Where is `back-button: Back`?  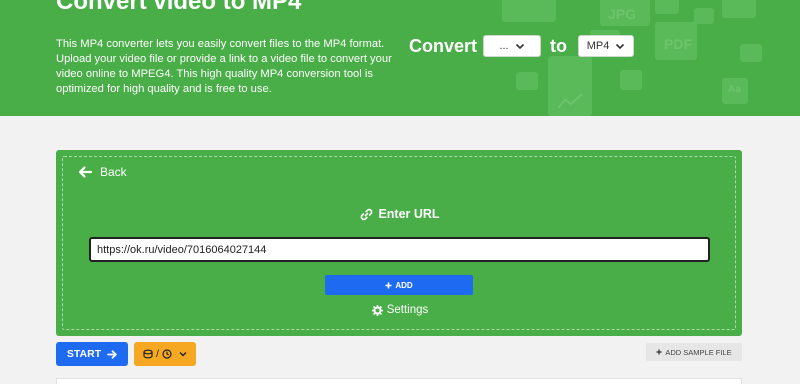 back-button: Back is located at coordinates (102, 172).